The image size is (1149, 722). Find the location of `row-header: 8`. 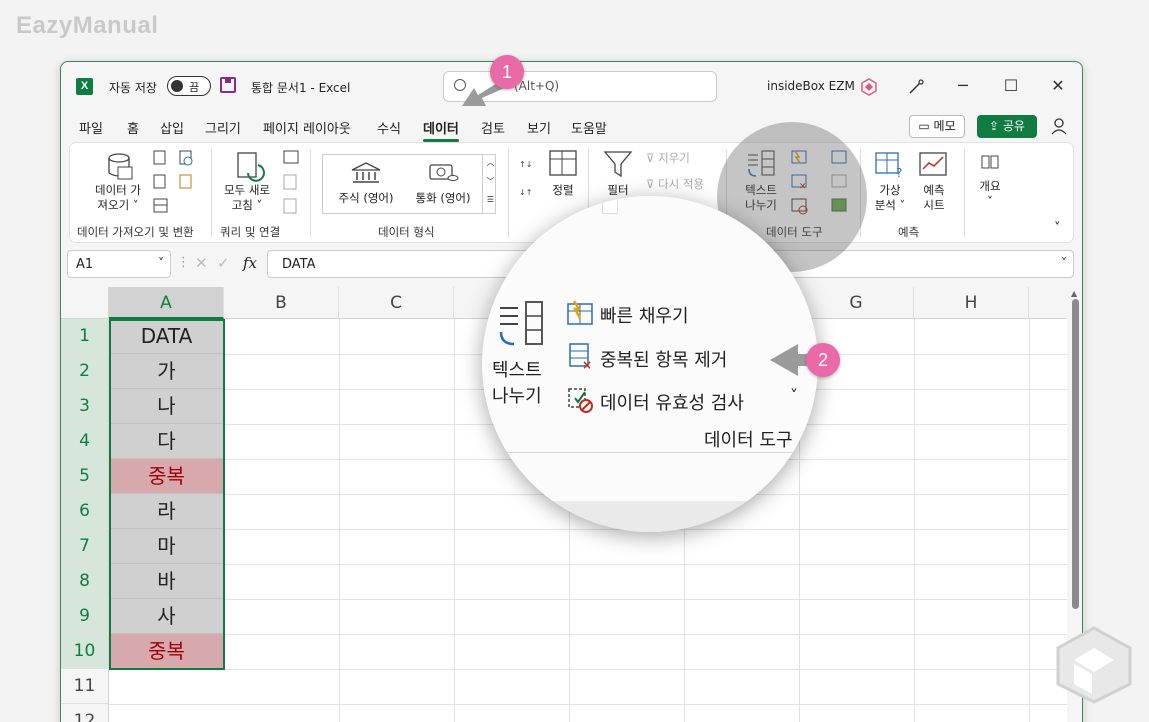

row-header: 8 is located at coordinates (85, 581).